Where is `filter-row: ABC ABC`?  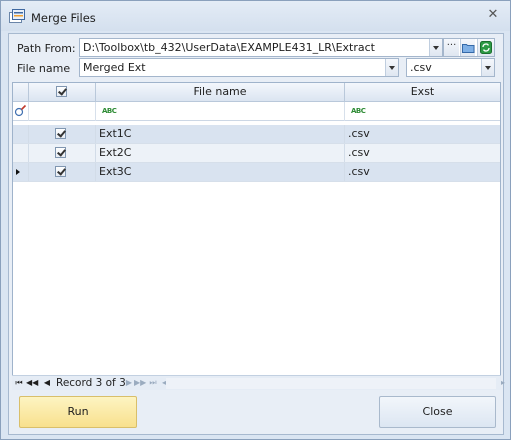
filter-row: ABC ABC is located at coordinates (256, 111).